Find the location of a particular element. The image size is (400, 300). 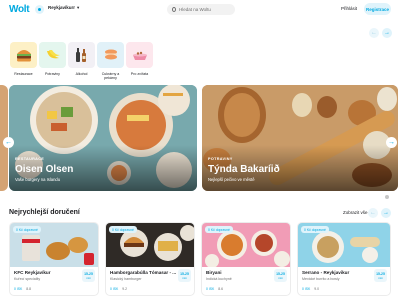

banana-icon is located at coordinates (52, 55).